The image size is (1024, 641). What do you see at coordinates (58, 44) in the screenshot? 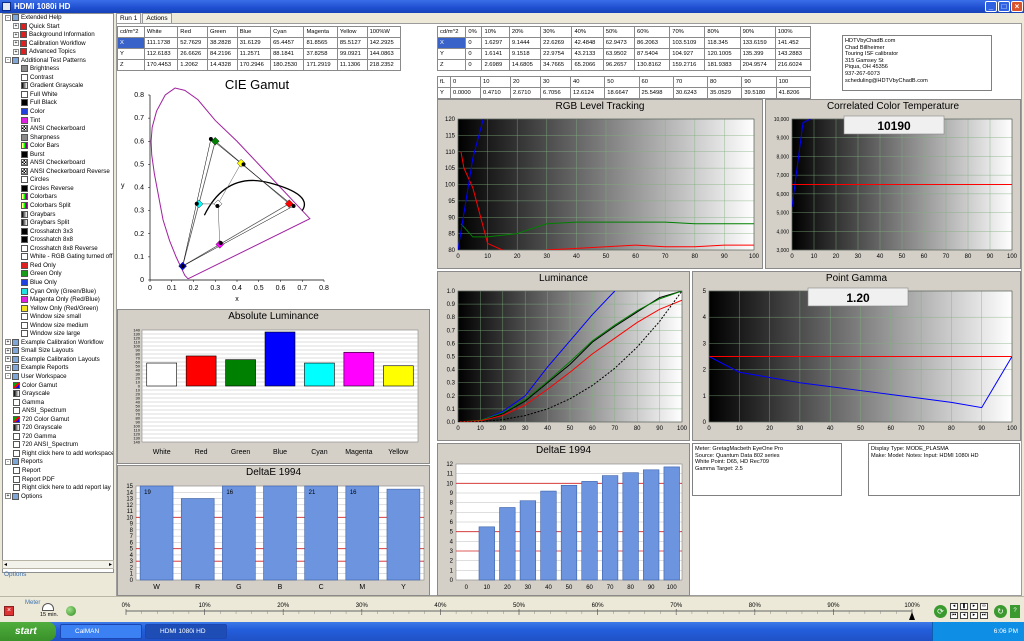
I see `tree-item: + Calibration Workflow` at bounding box center [58, 44].